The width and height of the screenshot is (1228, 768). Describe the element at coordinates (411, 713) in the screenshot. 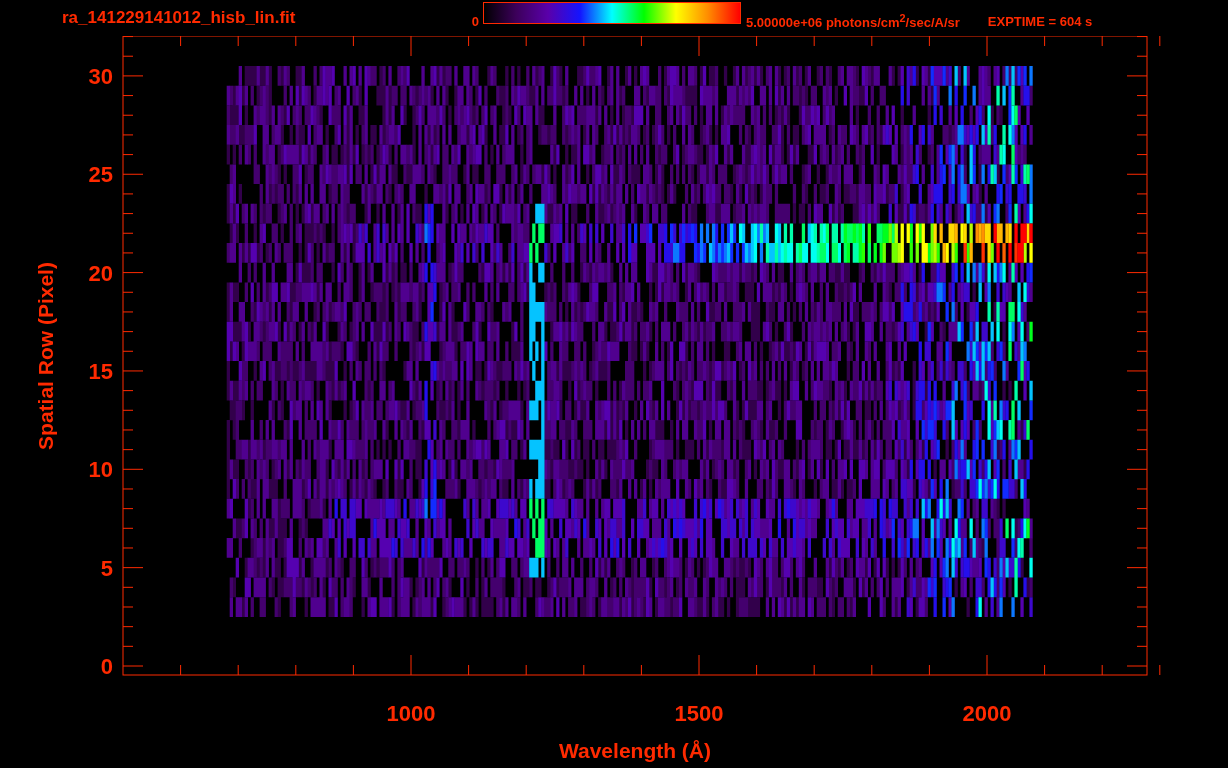

I see `x-tick-label: 1000` at that location.